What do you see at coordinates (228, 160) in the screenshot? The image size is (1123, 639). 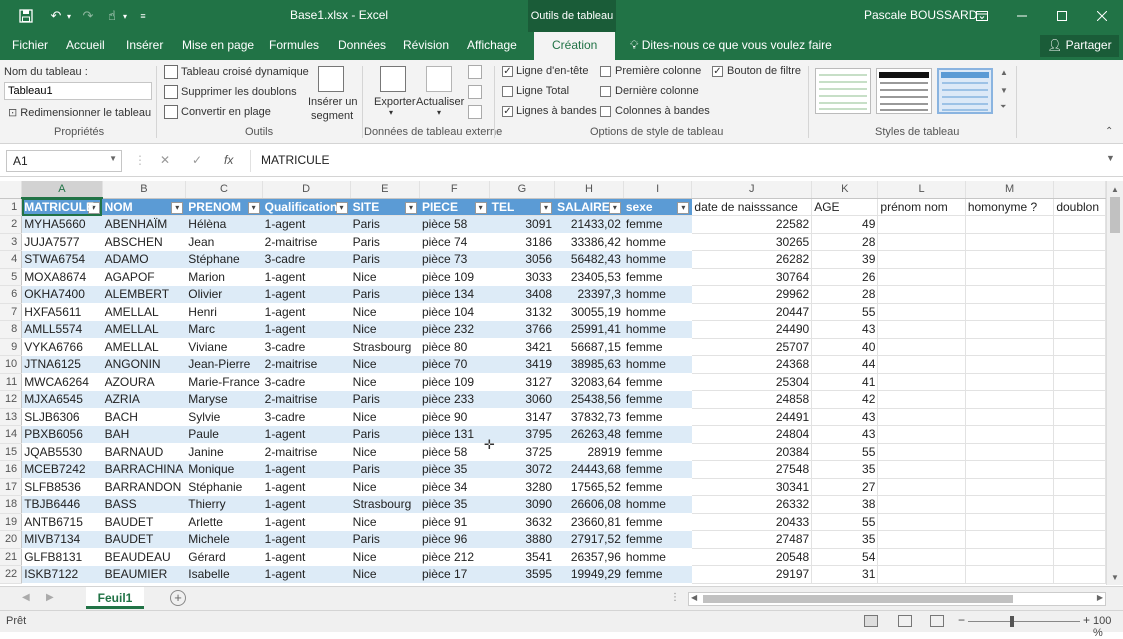 I see `insert-function-icon: fx` at bounding box center [228, 160].